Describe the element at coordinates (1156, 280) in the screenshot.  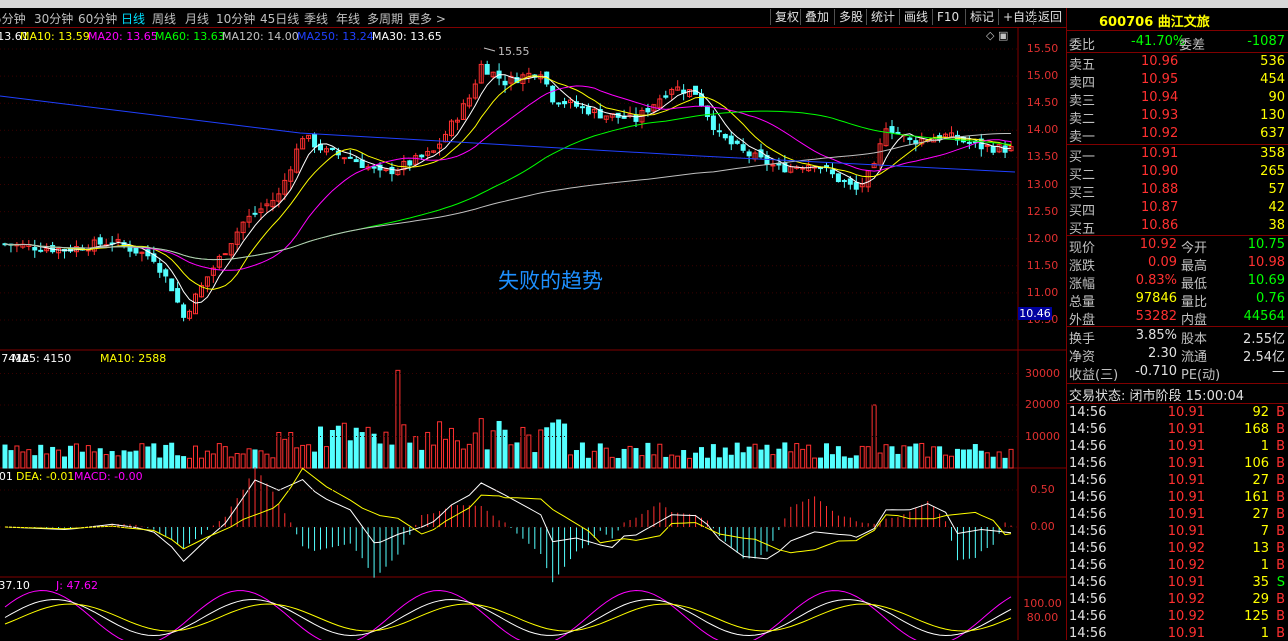
I see `quote-value: 0.83%` at that location.